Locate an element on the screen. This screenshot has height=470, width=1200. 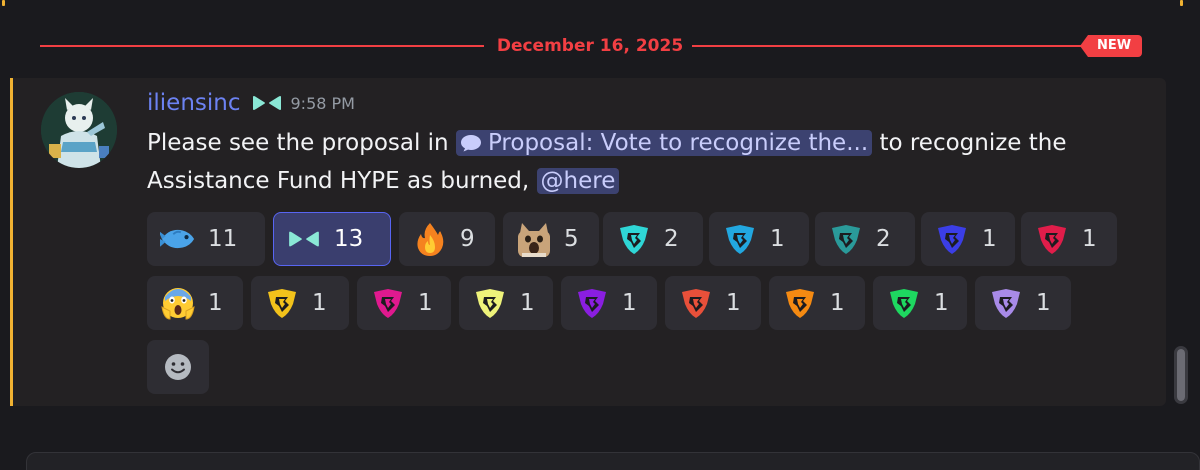
screaming-face-icon is located at coordinates (178, 303).